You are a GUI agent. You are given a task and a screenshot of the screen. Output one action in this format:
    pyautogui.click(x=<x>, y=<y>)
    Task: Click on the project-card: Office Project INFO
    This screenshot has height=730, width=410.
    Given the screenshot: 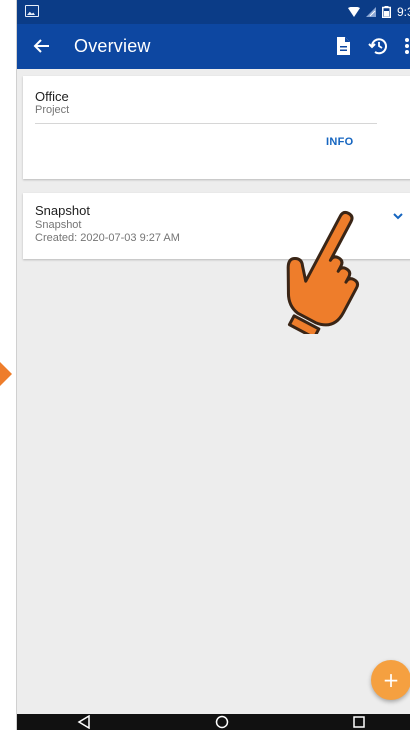 What is the action you would take?
    pyautogui.click(x=216, y=127)
    